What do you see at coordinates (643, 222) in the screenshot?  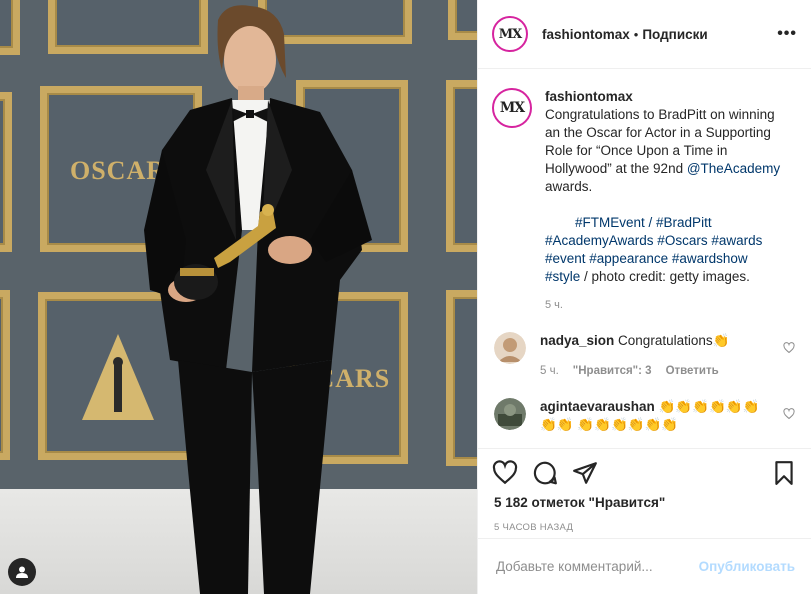 I see `hashtag-link: #FTMEvent / #BradPitt` at bounding box center [643, 222].